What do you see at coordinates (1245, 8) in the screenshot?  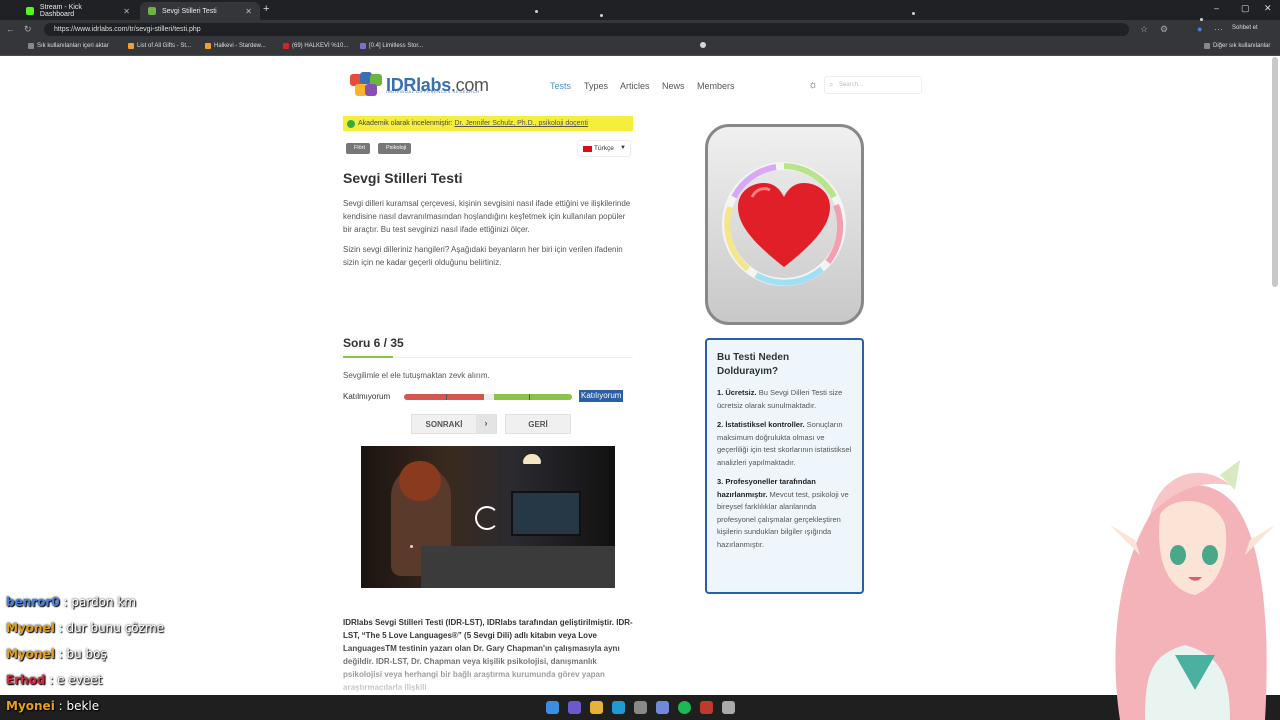 I see `maximize-button: ▢` at bounding box center [1245, 8].